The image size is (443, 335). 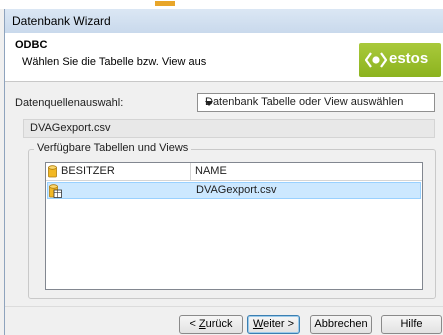 I want to click on datasource-dropdown: Datenbank Tabelle oder View auswählen, so click(x=316, y=102).